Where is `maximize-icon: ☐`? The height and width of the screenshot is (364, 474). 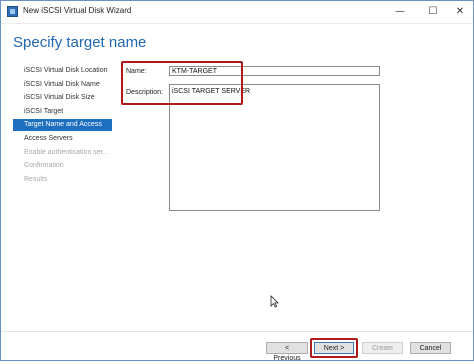 maximize-icon: ☐ is located at coordinates (433, 12).